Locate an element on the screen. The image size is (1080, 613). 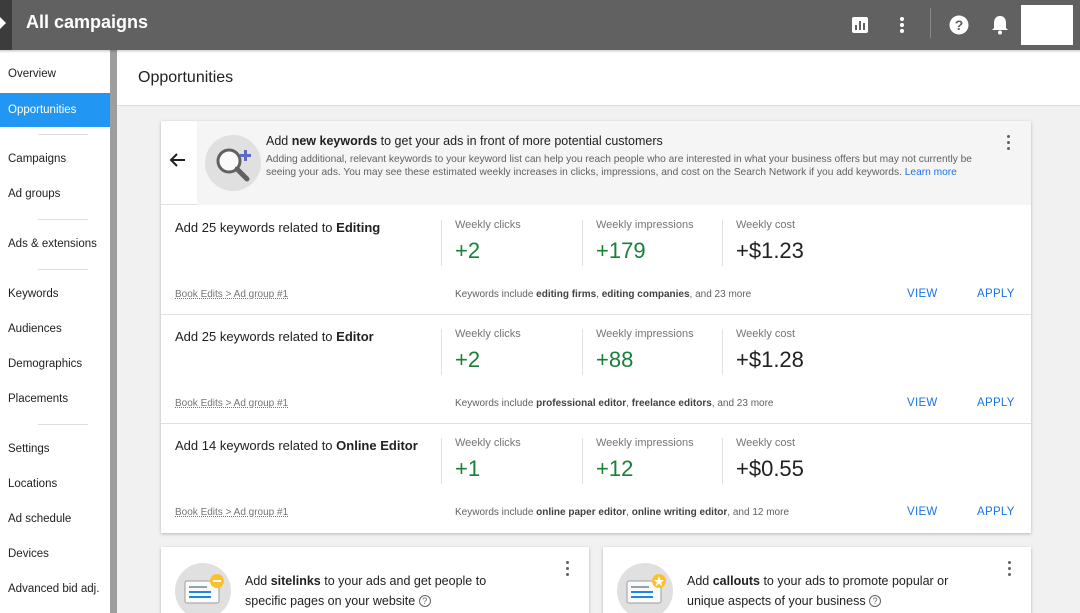
account-avatar is located at coordinates (1047, 25).